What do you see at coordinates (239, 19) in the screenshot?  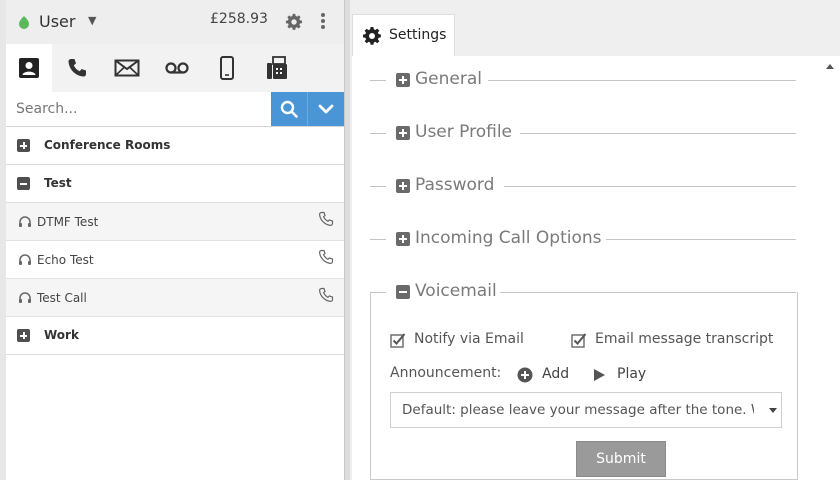 I see `account-balance: £258.93` at bounding box center [239, 19].